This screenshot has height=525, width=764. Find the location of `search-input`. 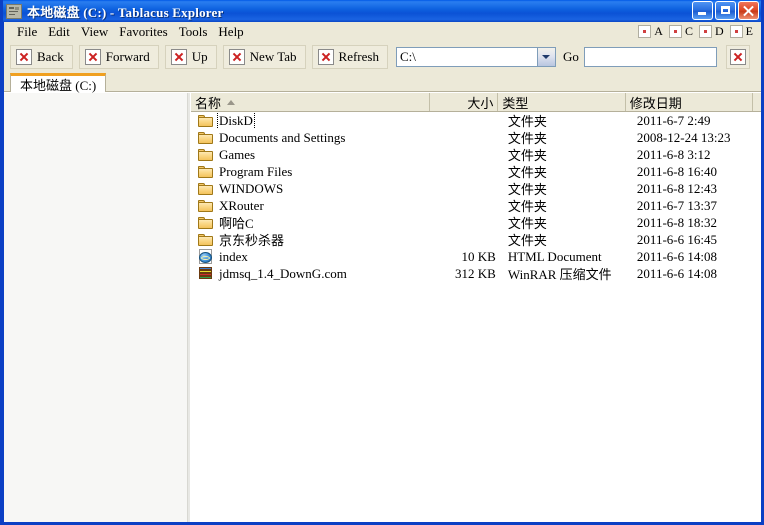

search-input is located at coordinates (650, 57).